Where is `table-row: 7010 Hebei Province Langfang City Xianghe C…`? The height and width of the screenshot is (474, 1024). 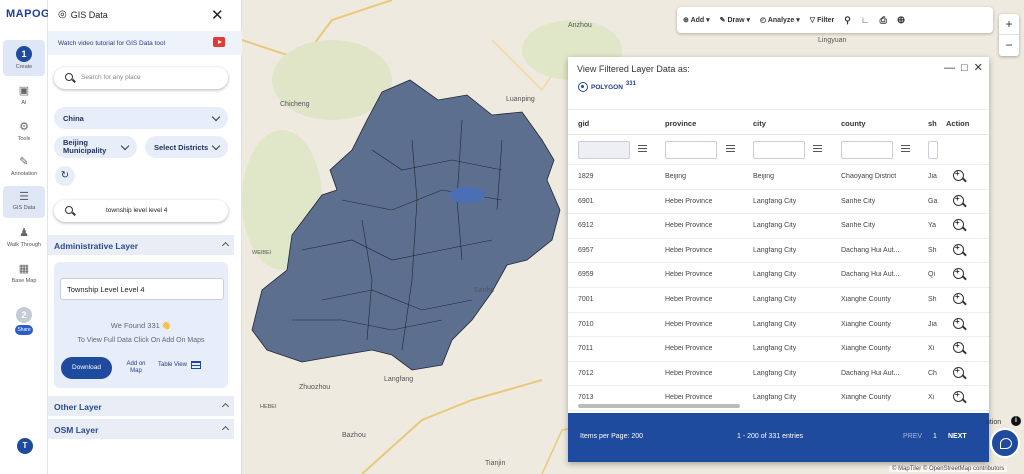
table-row: 7010 Hebei Province Langfang City Xianghe C… is located at coordinates (778, 325).